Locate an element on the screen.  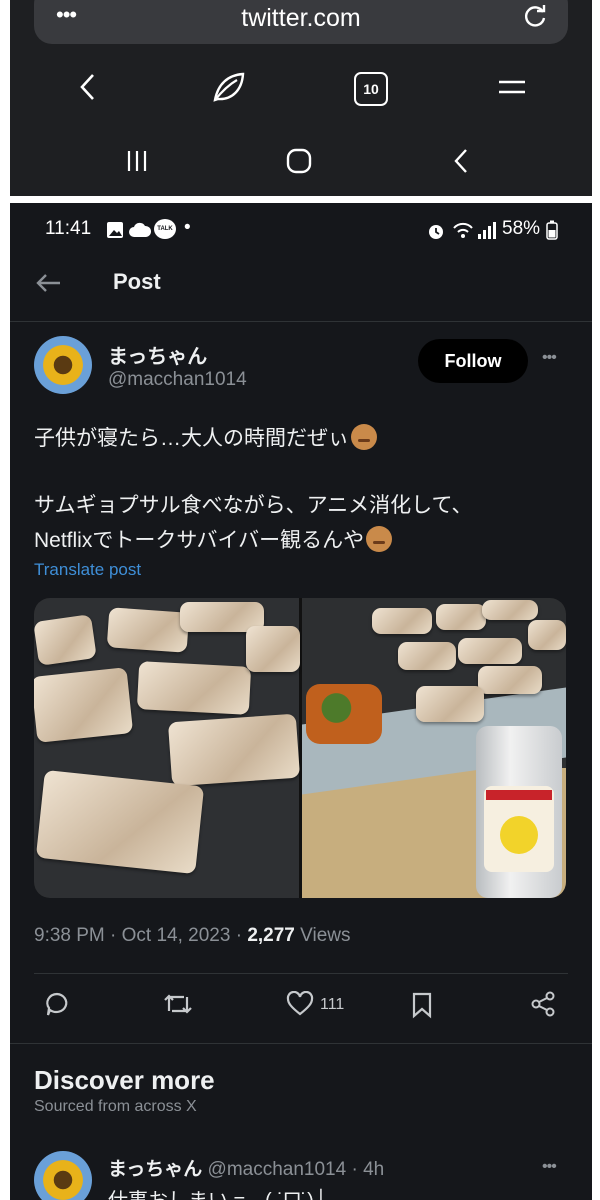
tweet-line-1-text: 子供が寝たら…大人の時間だぜぃ is located at coordinates (191, 438).